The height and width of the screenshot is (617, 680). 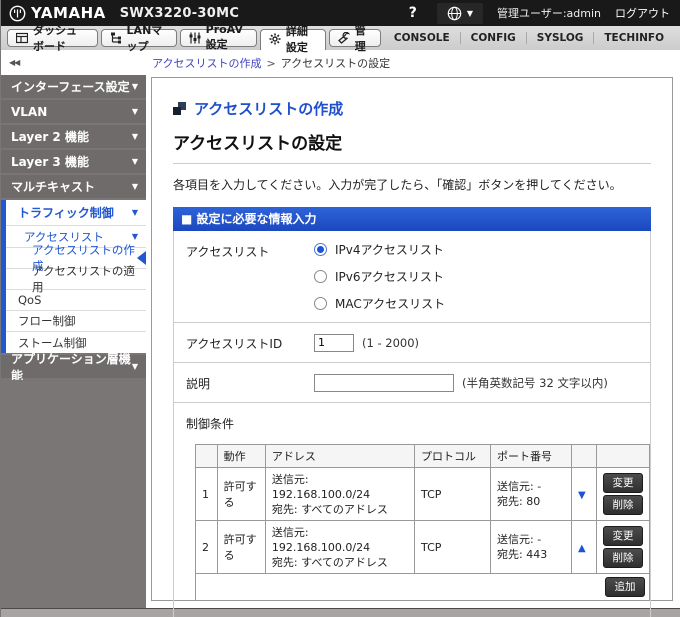 What do you see at coordinates (210, 424) in the screenshot?
I see `field-label: 制御条件` at bounding box center [210, 424].